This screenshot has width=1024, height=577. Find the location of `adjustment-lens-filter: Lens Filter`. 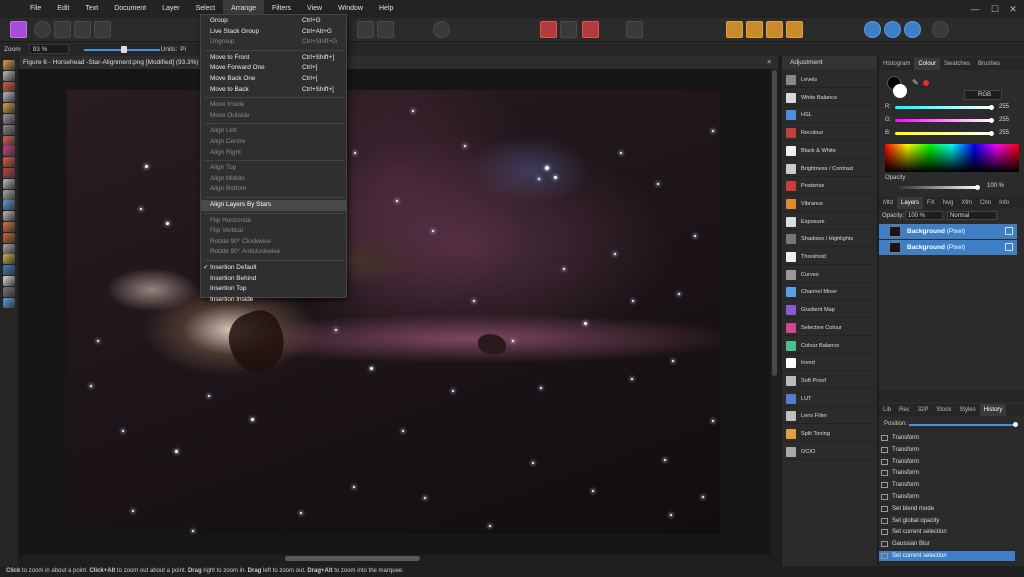

adjustment-lens-filter: Lens Filter is located at coordinates (830, 416).